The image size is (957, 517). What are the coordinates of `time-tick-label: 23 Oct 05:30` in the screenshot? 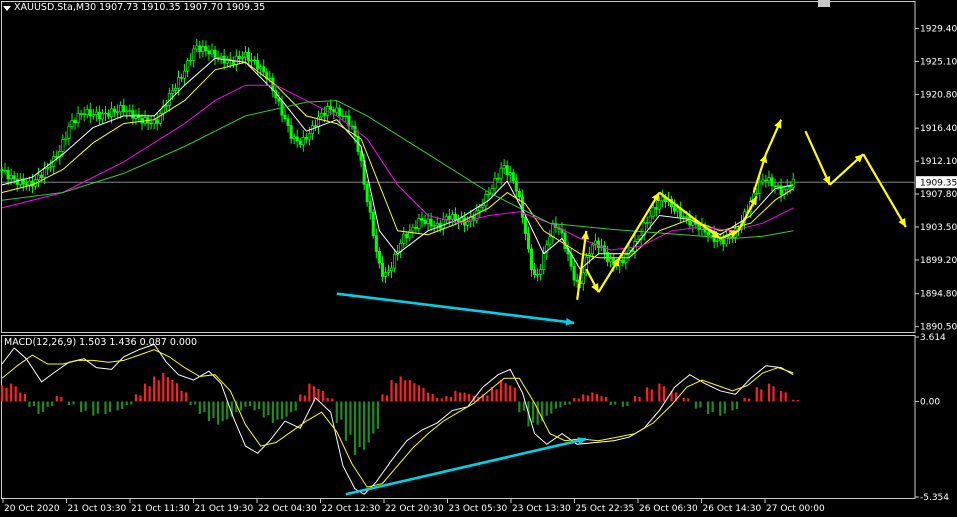 It's located at (478, 509).